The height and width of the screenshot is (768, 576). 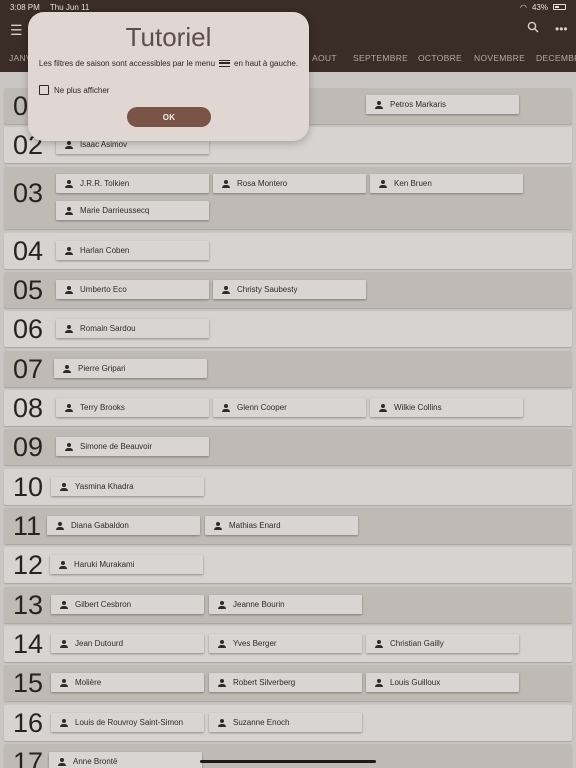 I want to click on ok-button: OK, so click(x=169, y=117).